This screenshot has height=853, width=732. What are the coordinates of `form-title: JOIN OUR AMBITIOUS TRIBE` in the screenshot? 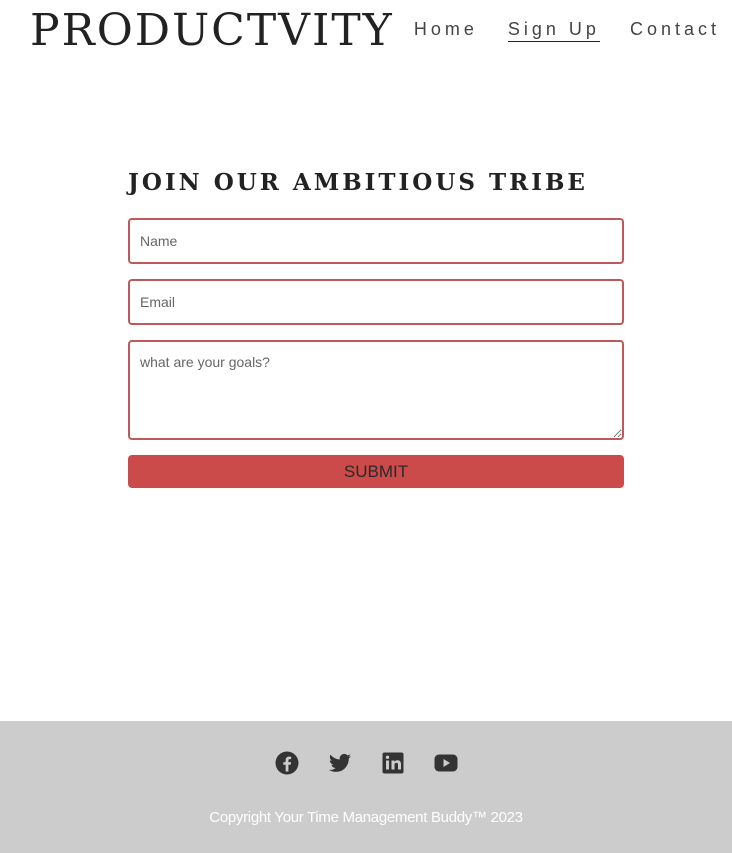 It's located at (358, 182).